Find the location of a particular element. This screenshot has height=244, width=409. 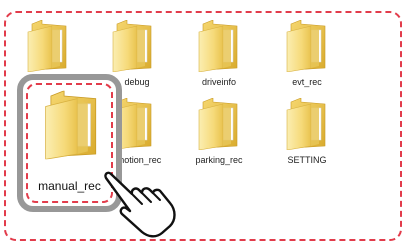

folder-evt-rec: evt_rec is located at coordinates (307, 57).